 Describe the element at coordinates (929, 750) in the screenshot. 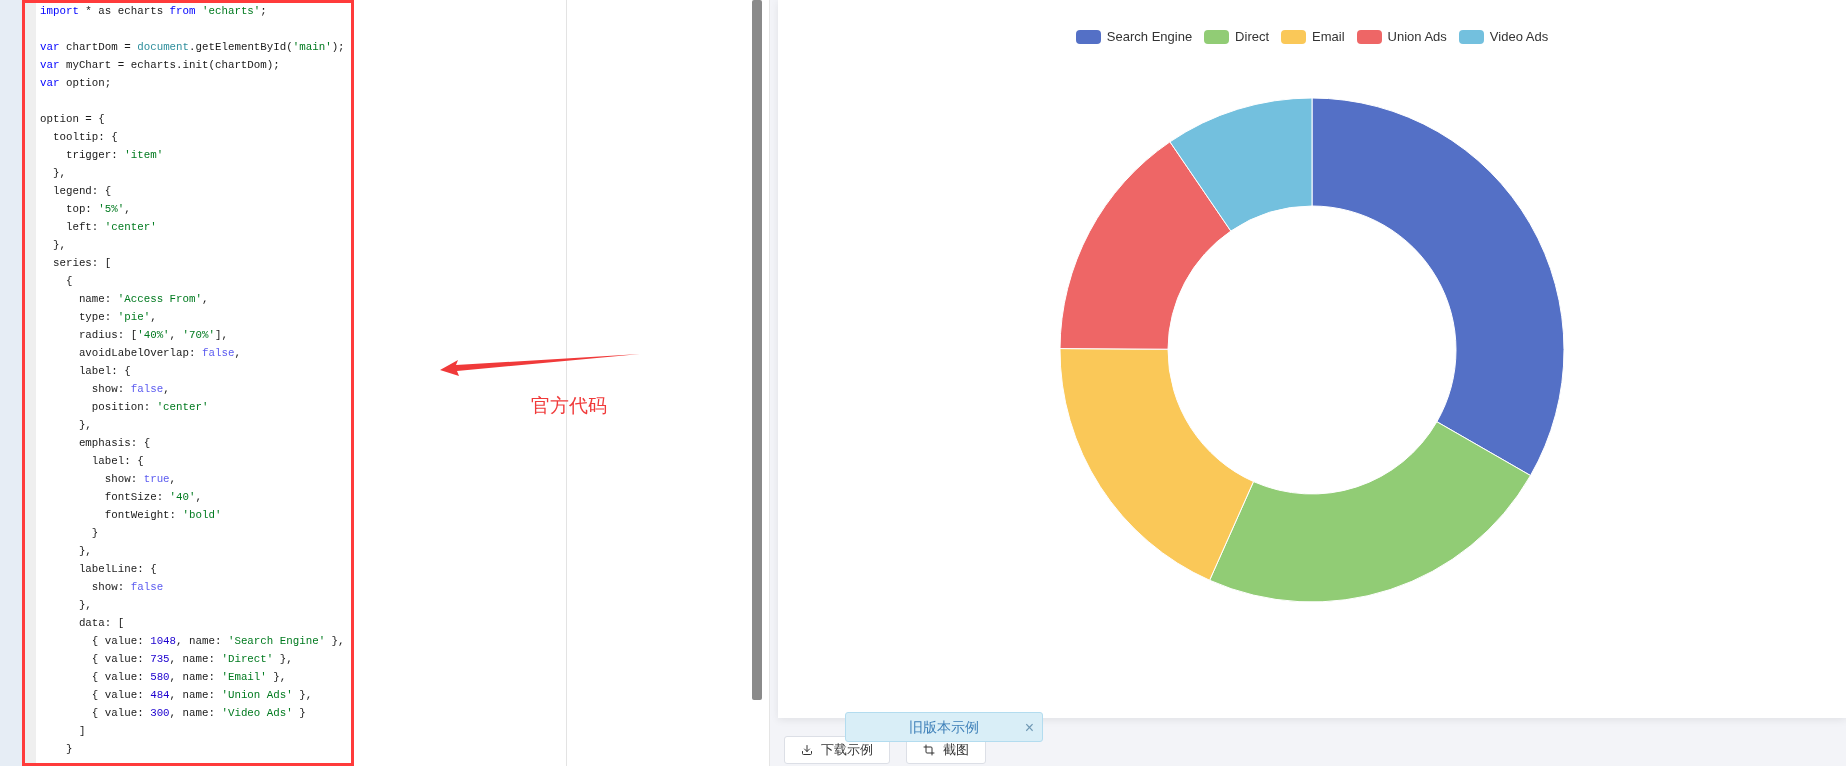

I see `crop-icon` at that location.